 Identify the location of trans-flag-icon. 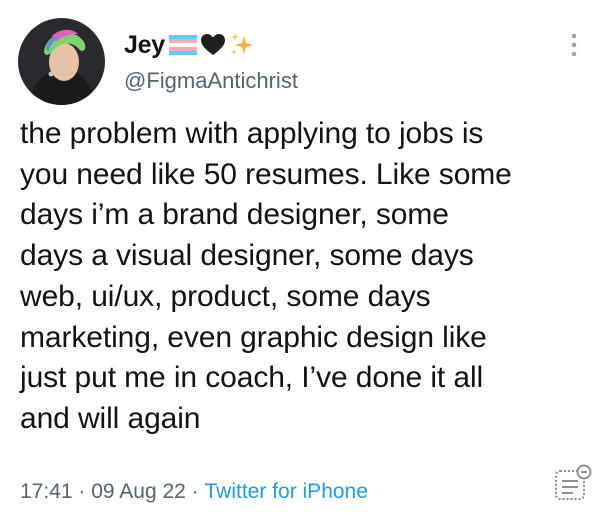
(182, 45).